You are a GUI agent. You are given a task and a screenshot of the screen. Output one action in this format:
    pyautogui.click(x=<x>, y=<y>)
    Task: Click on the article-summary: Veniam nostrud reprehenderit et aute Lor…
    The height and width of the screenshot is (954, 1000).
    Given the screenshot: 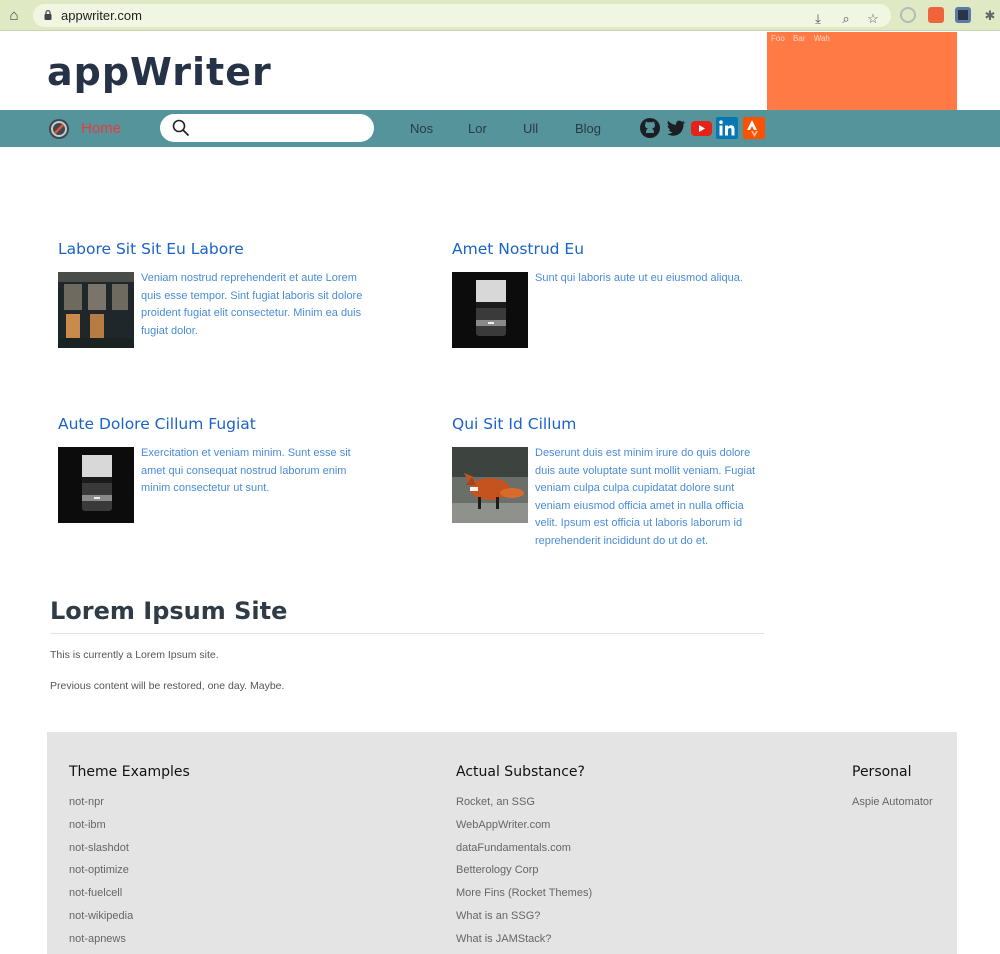 What is the action you would take?
    pyautogui.click(x=252, y=304)
    